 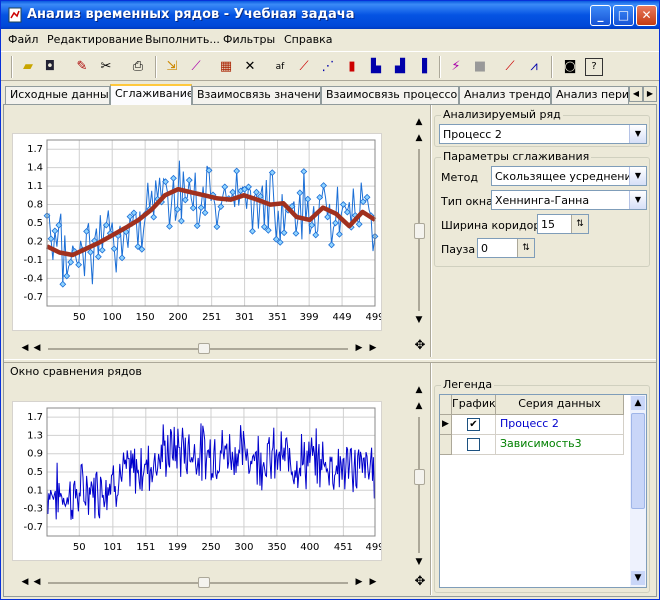 I want to click on chart2-vscroll: ▲ ▲ ▼, so click(x=420, y=478).